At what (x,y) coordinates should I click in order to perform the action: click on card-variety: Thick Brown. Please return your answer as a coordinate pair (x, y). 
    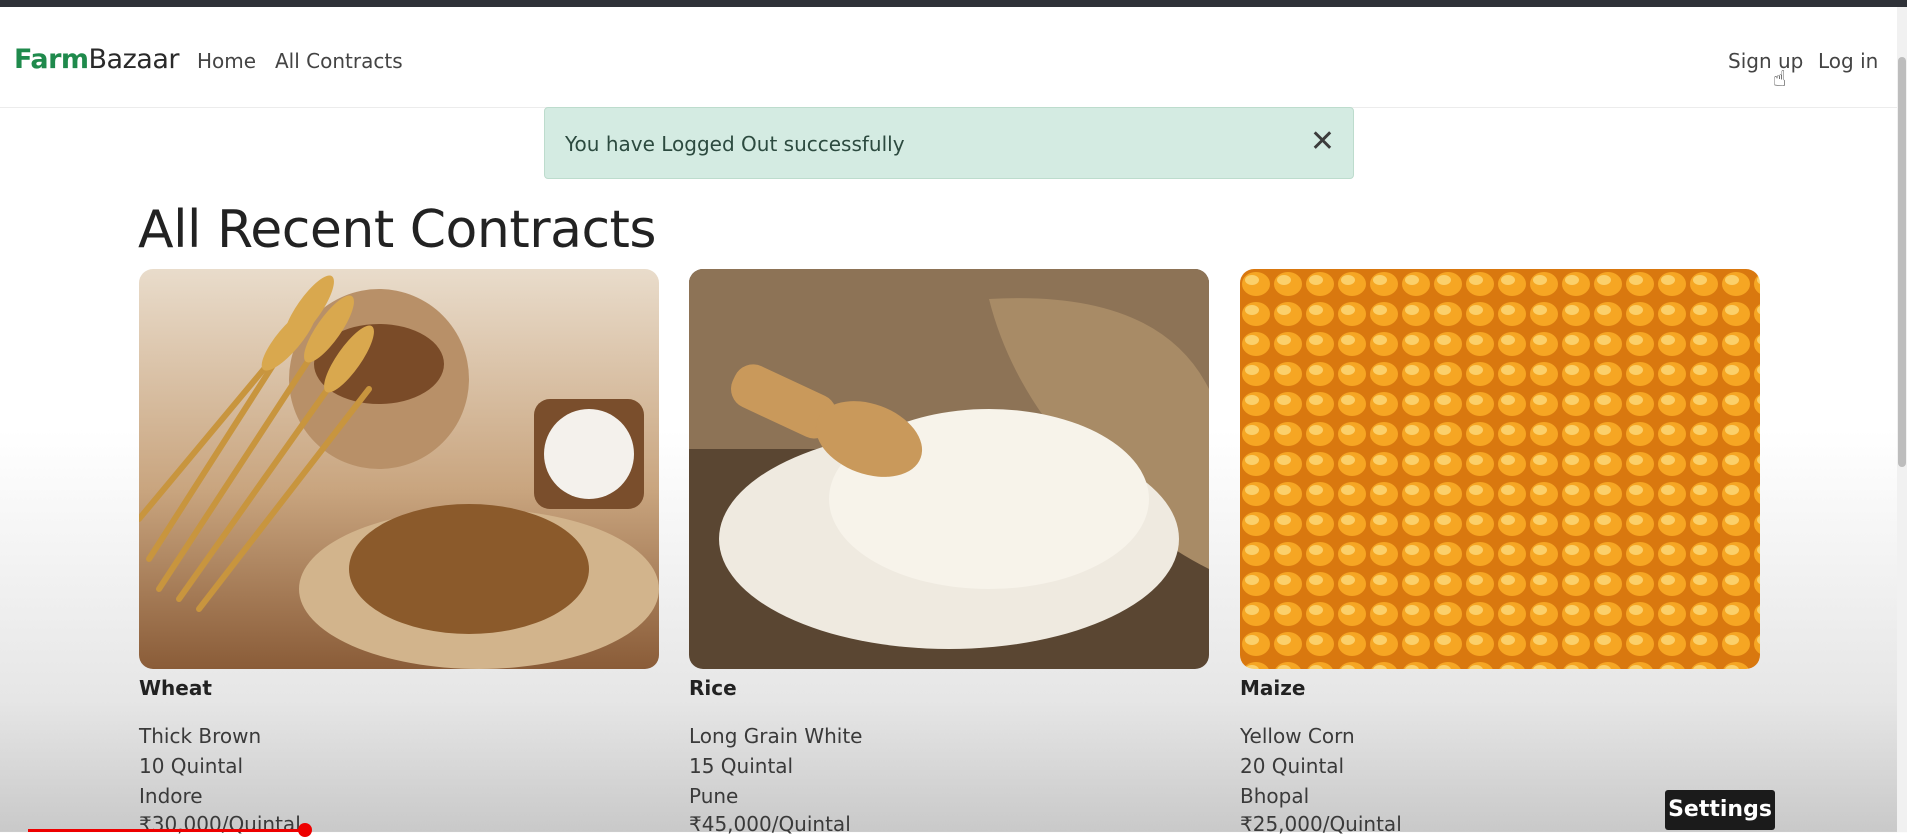
    Looking at the image, I should click on (200, 736).